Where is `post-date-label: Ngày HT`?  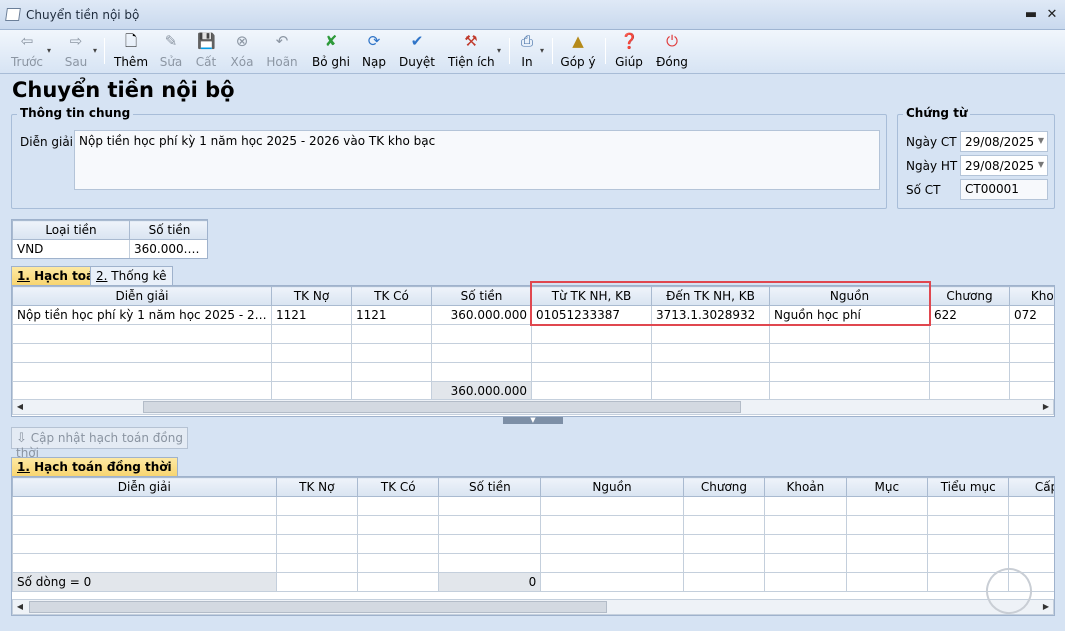 post-date-label: Ngày HT is located at coordinates (932, 166).